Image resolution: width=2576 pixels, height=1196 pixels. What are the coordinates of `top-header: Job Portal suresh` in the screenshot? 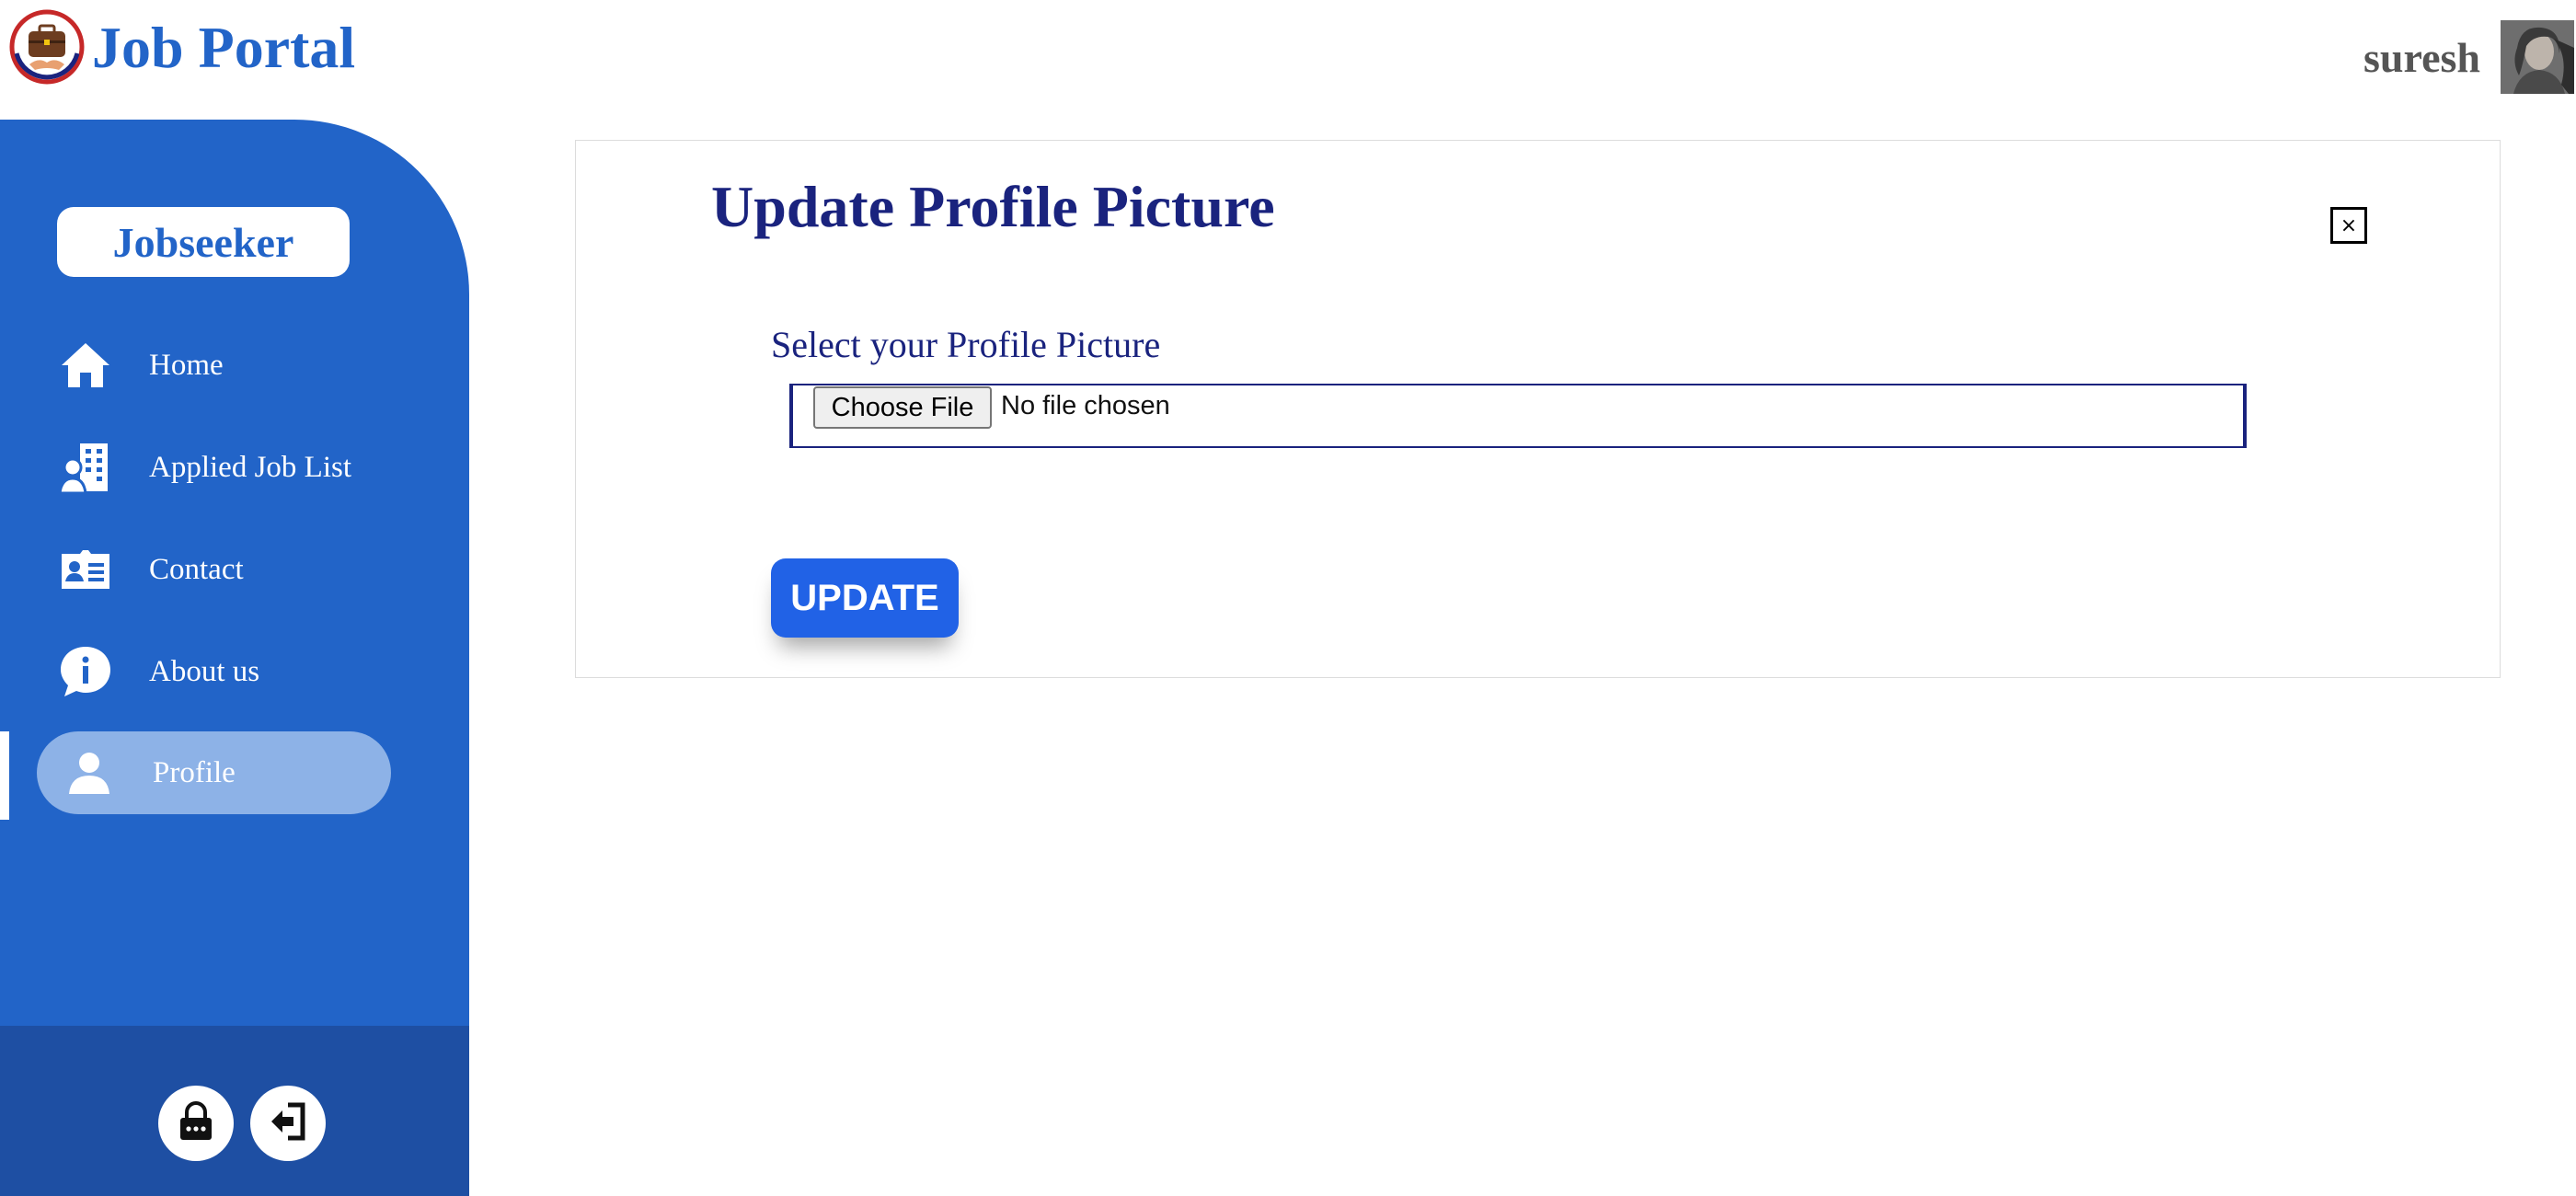 It's located at (1288, 60).